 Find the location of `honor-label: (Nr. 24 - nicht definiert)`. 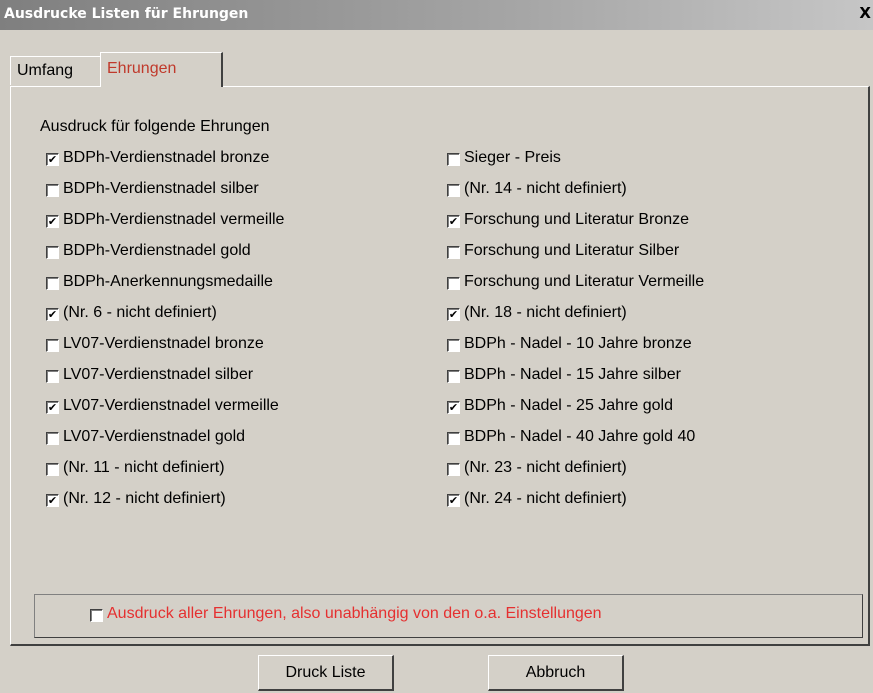

honor-label: (Nr. 24 - nicht definiert) is located at coordinates (545, 498).